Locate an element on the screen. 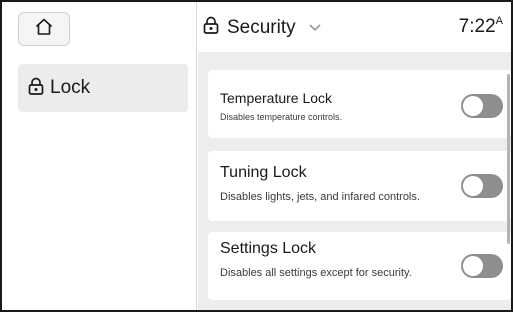  setting-title: Settings Lock is located at coordinates (268, 248).